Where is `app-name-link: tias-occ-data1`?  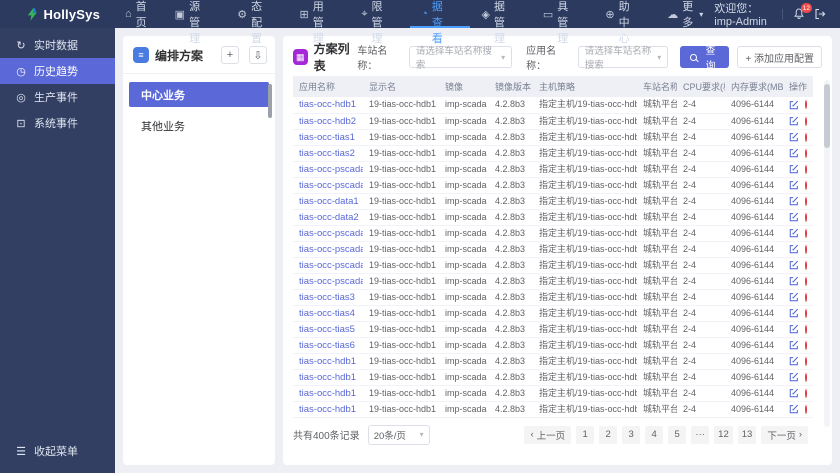 app-name-link: tias-occ-data1 is located at coordinates (329, 201).